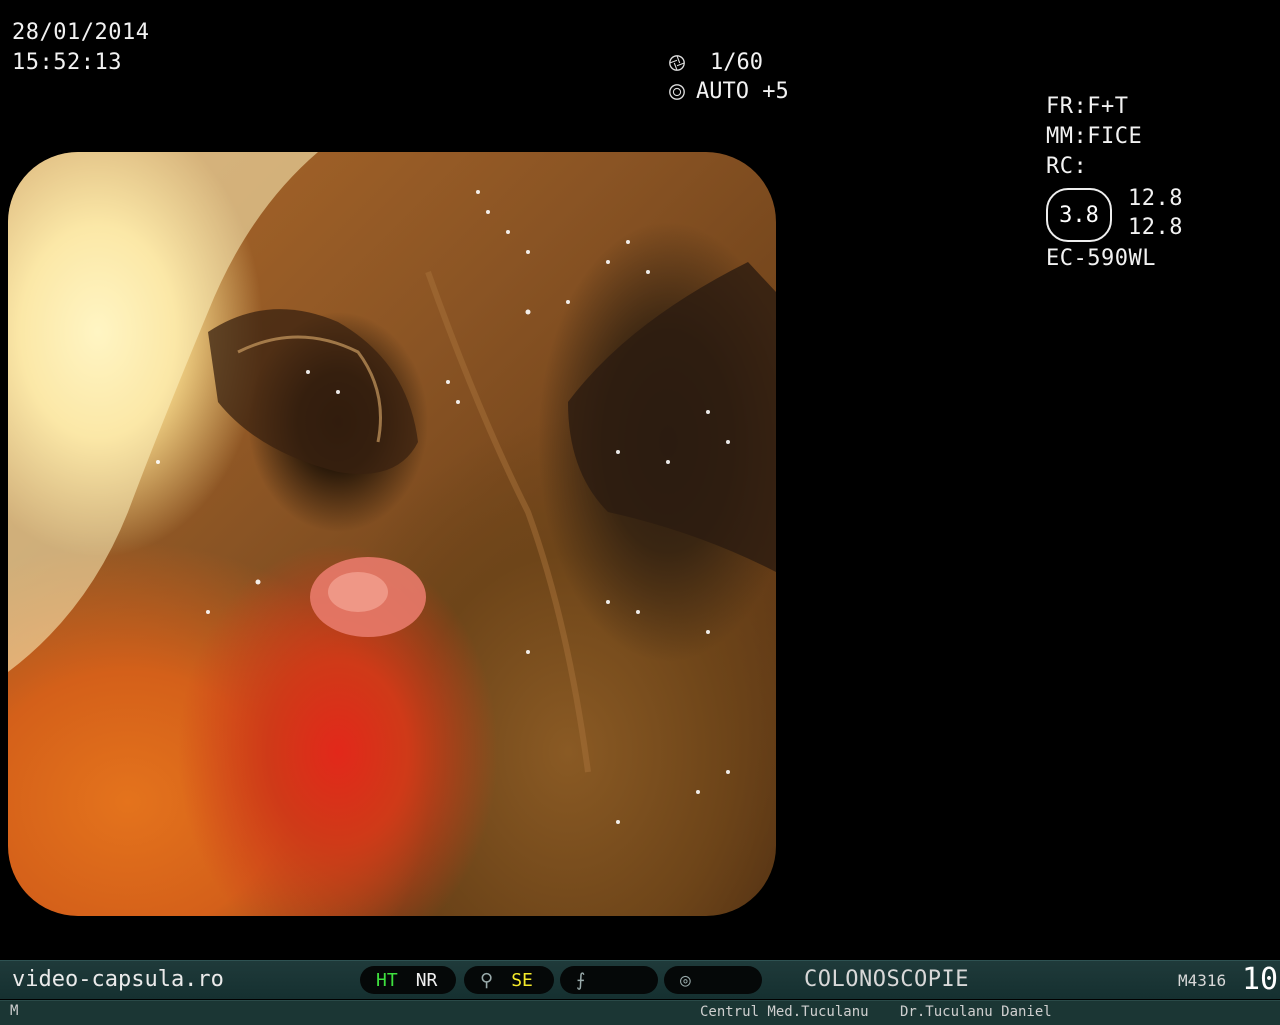 This screenshot has width=1280, height=1025. Describe the element at coordinates (1155, 198) in the screenshot. I see `rc-value-1: 12.8` at that location.